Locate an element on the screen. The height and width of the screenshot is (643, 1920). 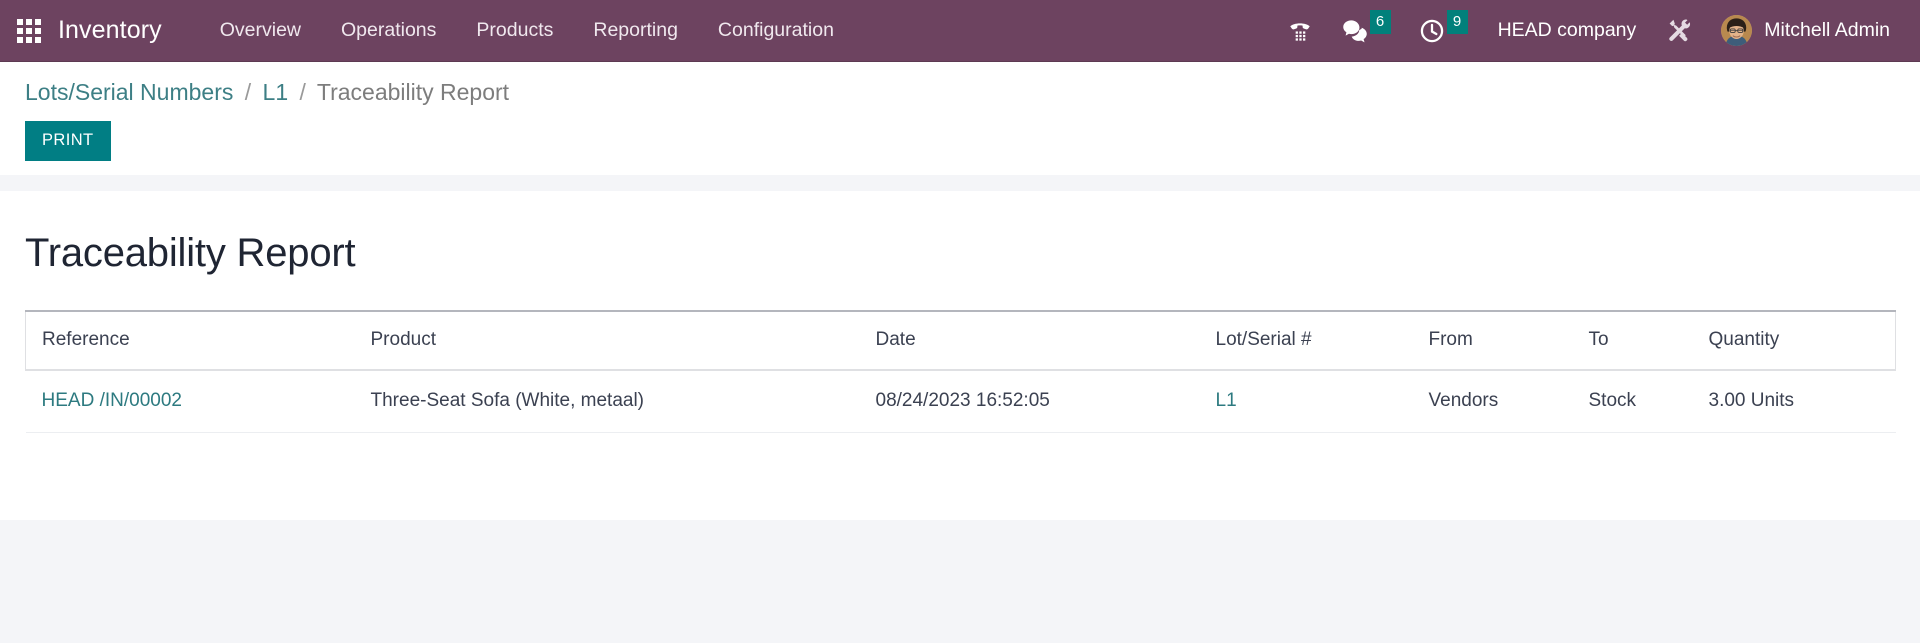
page-title: Traceability Report is located at coordinates (190, 252).